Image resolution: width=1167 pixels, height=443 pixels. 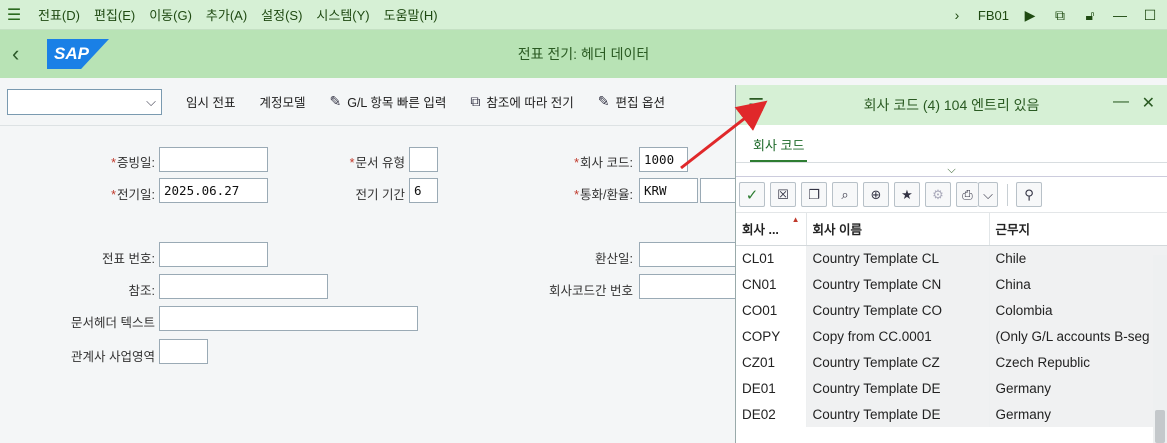 What do you see at coordinates (475, 101) in the screenshot?
I see `copy-icon: ⧉` at bounding box center [475, 101].